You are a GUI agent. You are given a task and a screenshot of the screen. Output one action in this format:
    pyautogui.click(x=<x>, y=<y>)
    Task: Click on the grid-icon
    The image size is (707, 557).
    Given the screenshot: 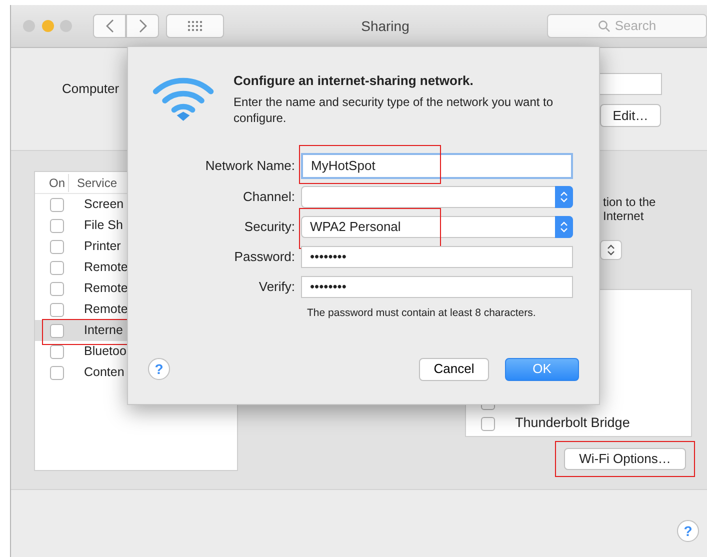 What is the action you would take?
    pyautogui.click(x=195, y=26)
    